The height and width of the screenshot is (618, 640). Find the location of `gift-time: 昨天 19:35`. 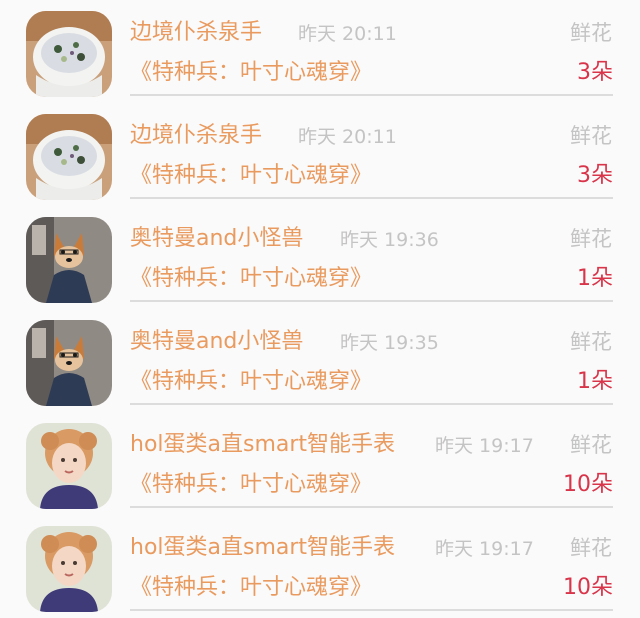

gift-time: 昨天 19:35 is located at coordinates (389, 343).